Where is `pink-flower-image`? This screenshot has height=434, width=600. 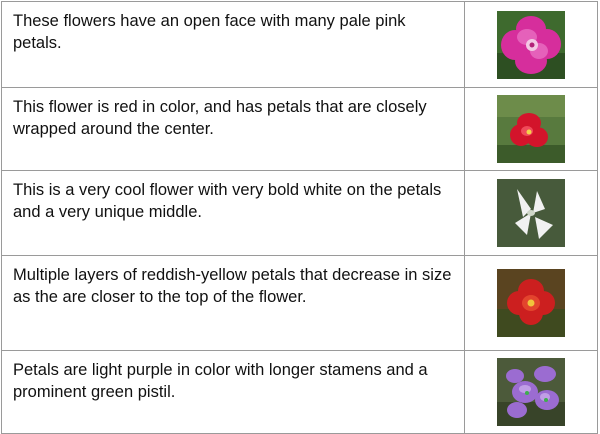
pink-flower-image is located at coordinates (531, 44).